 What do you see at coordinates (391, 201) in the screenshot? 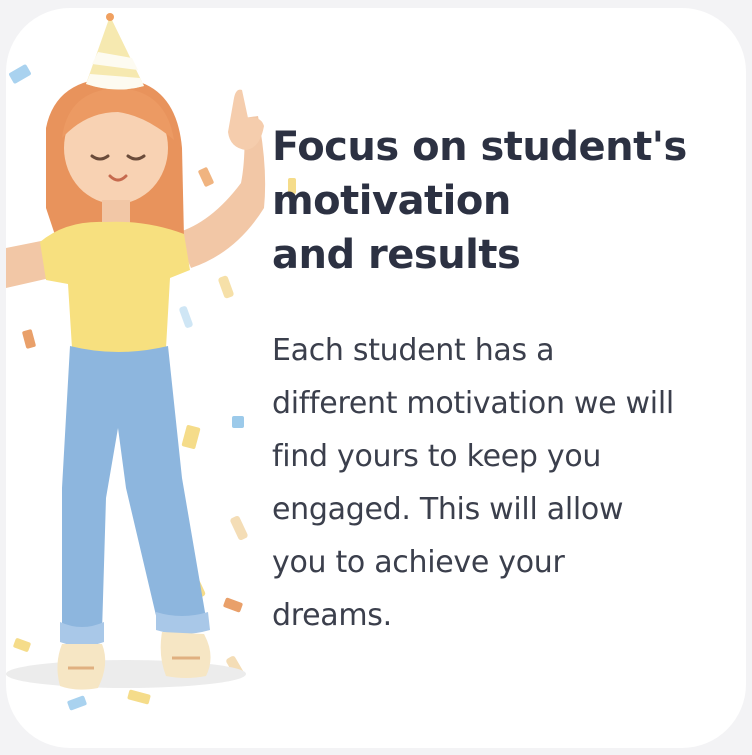
I see `card-title-line: motivation` at bounding box center [391, 201].